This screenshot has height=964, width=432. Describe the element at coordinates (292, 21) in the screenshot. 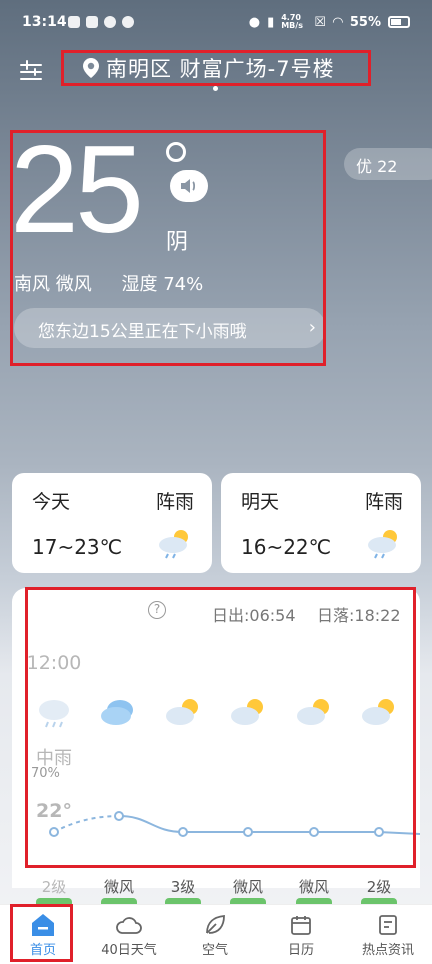

I see `network-speed: 4.70 MB/s` at that location.